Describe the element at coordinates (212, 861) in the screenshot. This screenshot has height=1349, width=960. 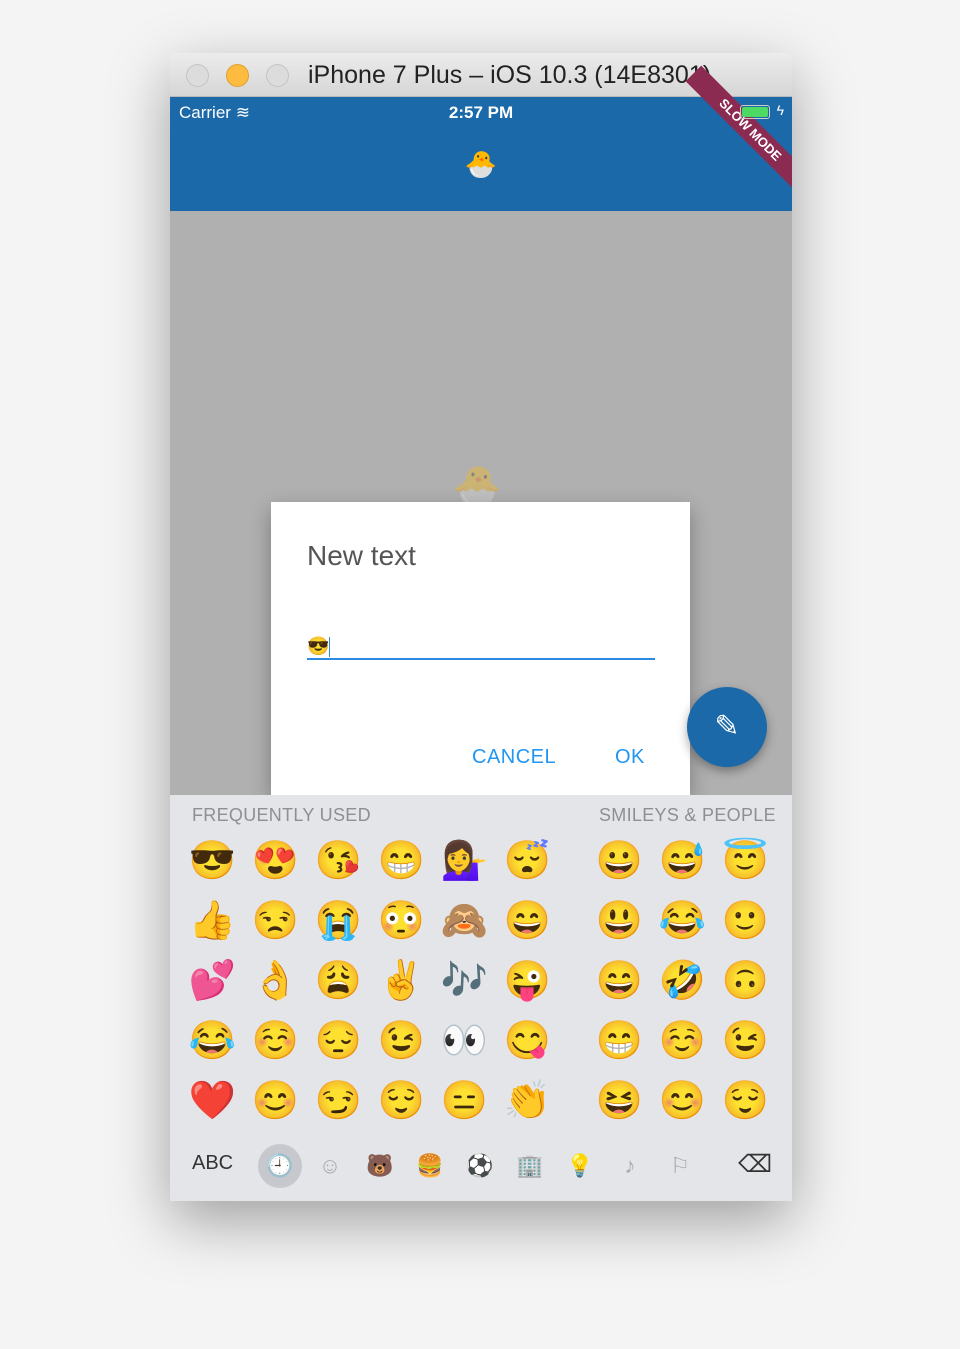
I see `emoji-key: 😎` at that location.